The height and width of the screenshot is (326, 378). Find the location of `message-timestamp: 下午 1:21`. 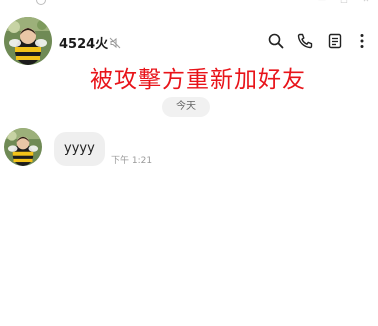

message-timestamp: 下午 1:21 is located at coordinates (132, 161).